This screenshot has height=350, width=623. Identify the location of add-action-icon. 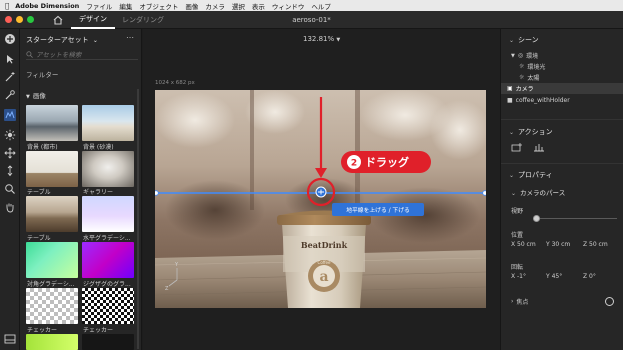
(517, 147).